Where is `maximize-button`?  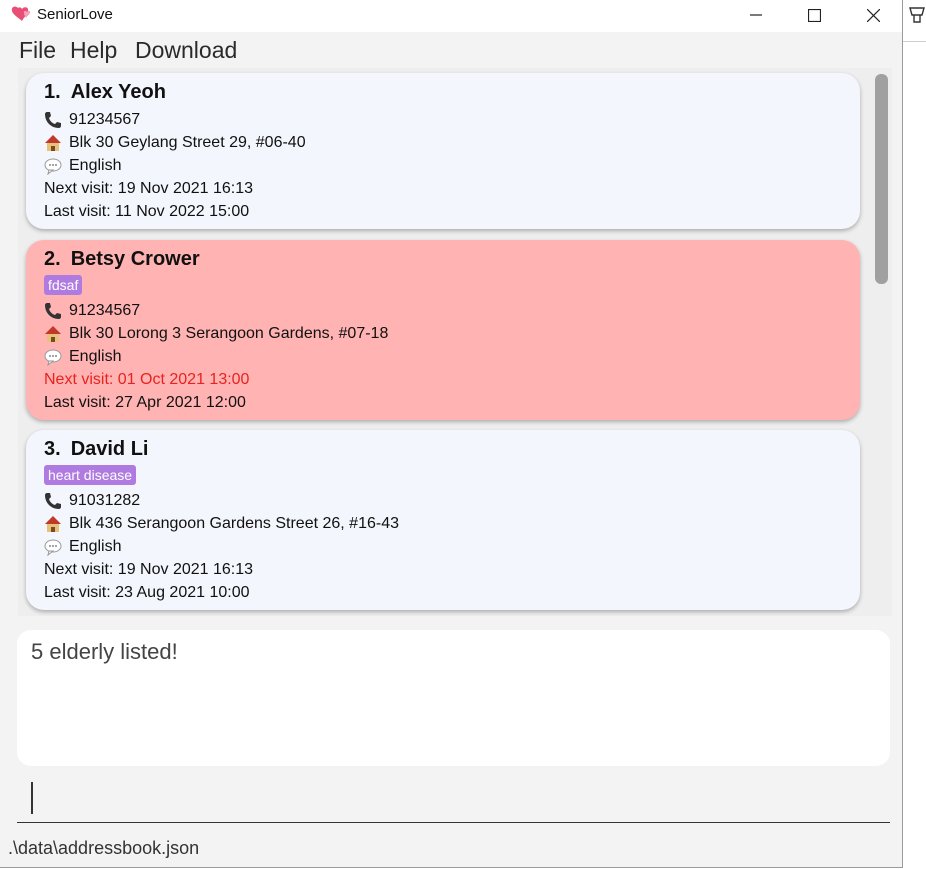
maximize-button is located at coordinates (814, 15).